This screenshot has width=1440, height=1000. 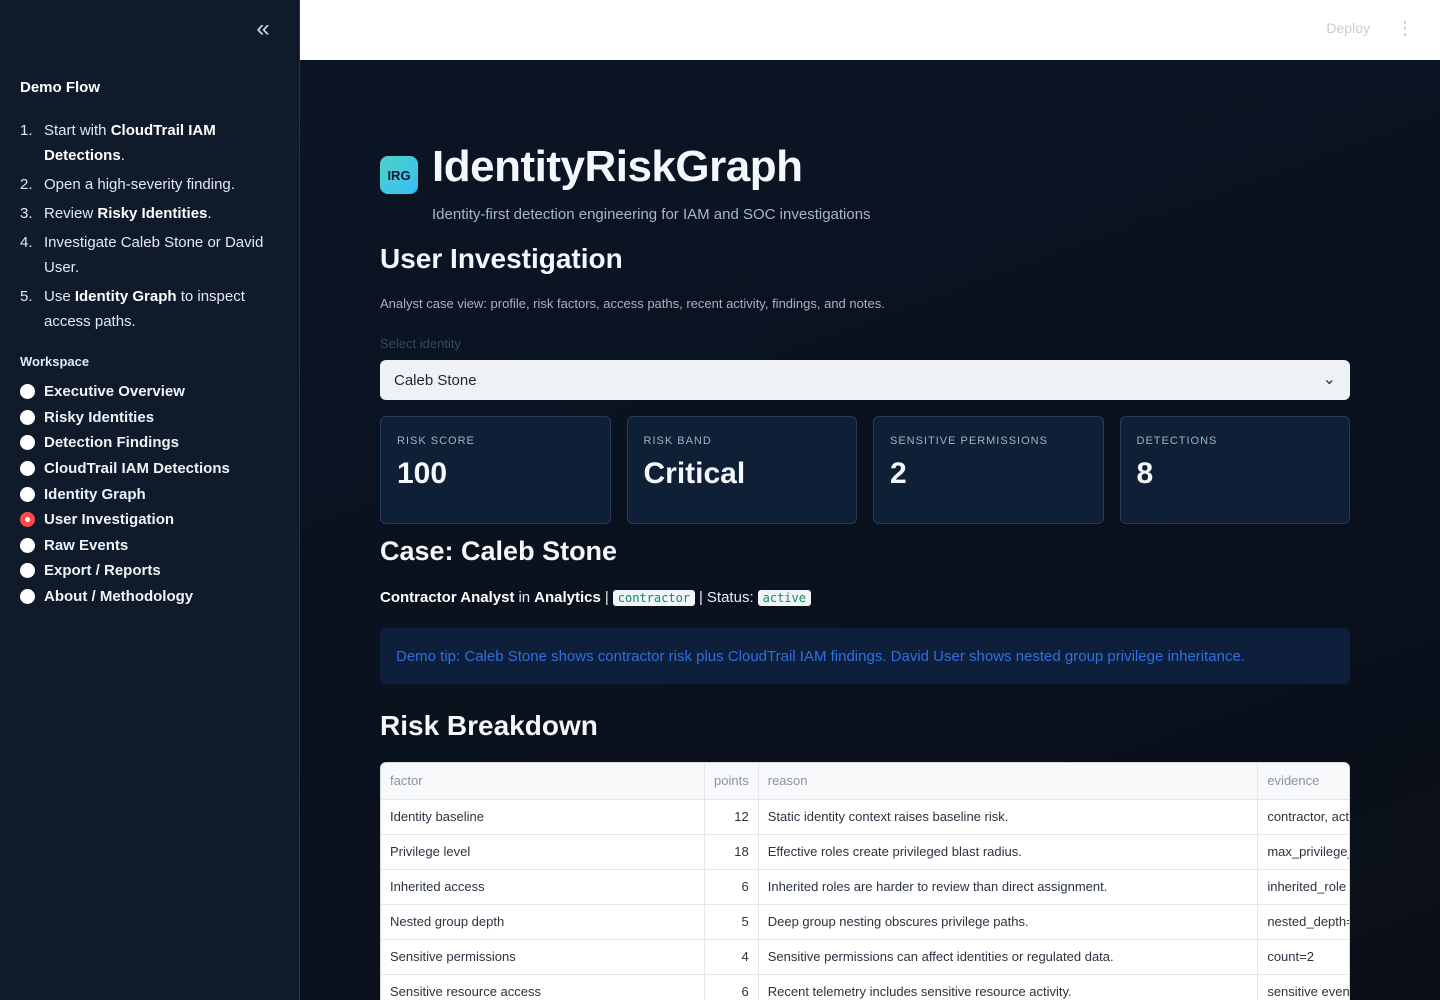 I want to click on demo-flow-step: 2. Open a high-severity finding., so click(x=145, y=184).